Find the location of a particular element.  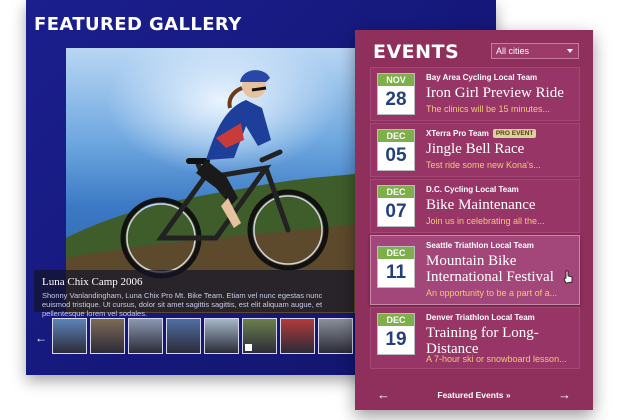

event-organizer: D.C. Cycling Local Team is located at coordinates (472, 189).